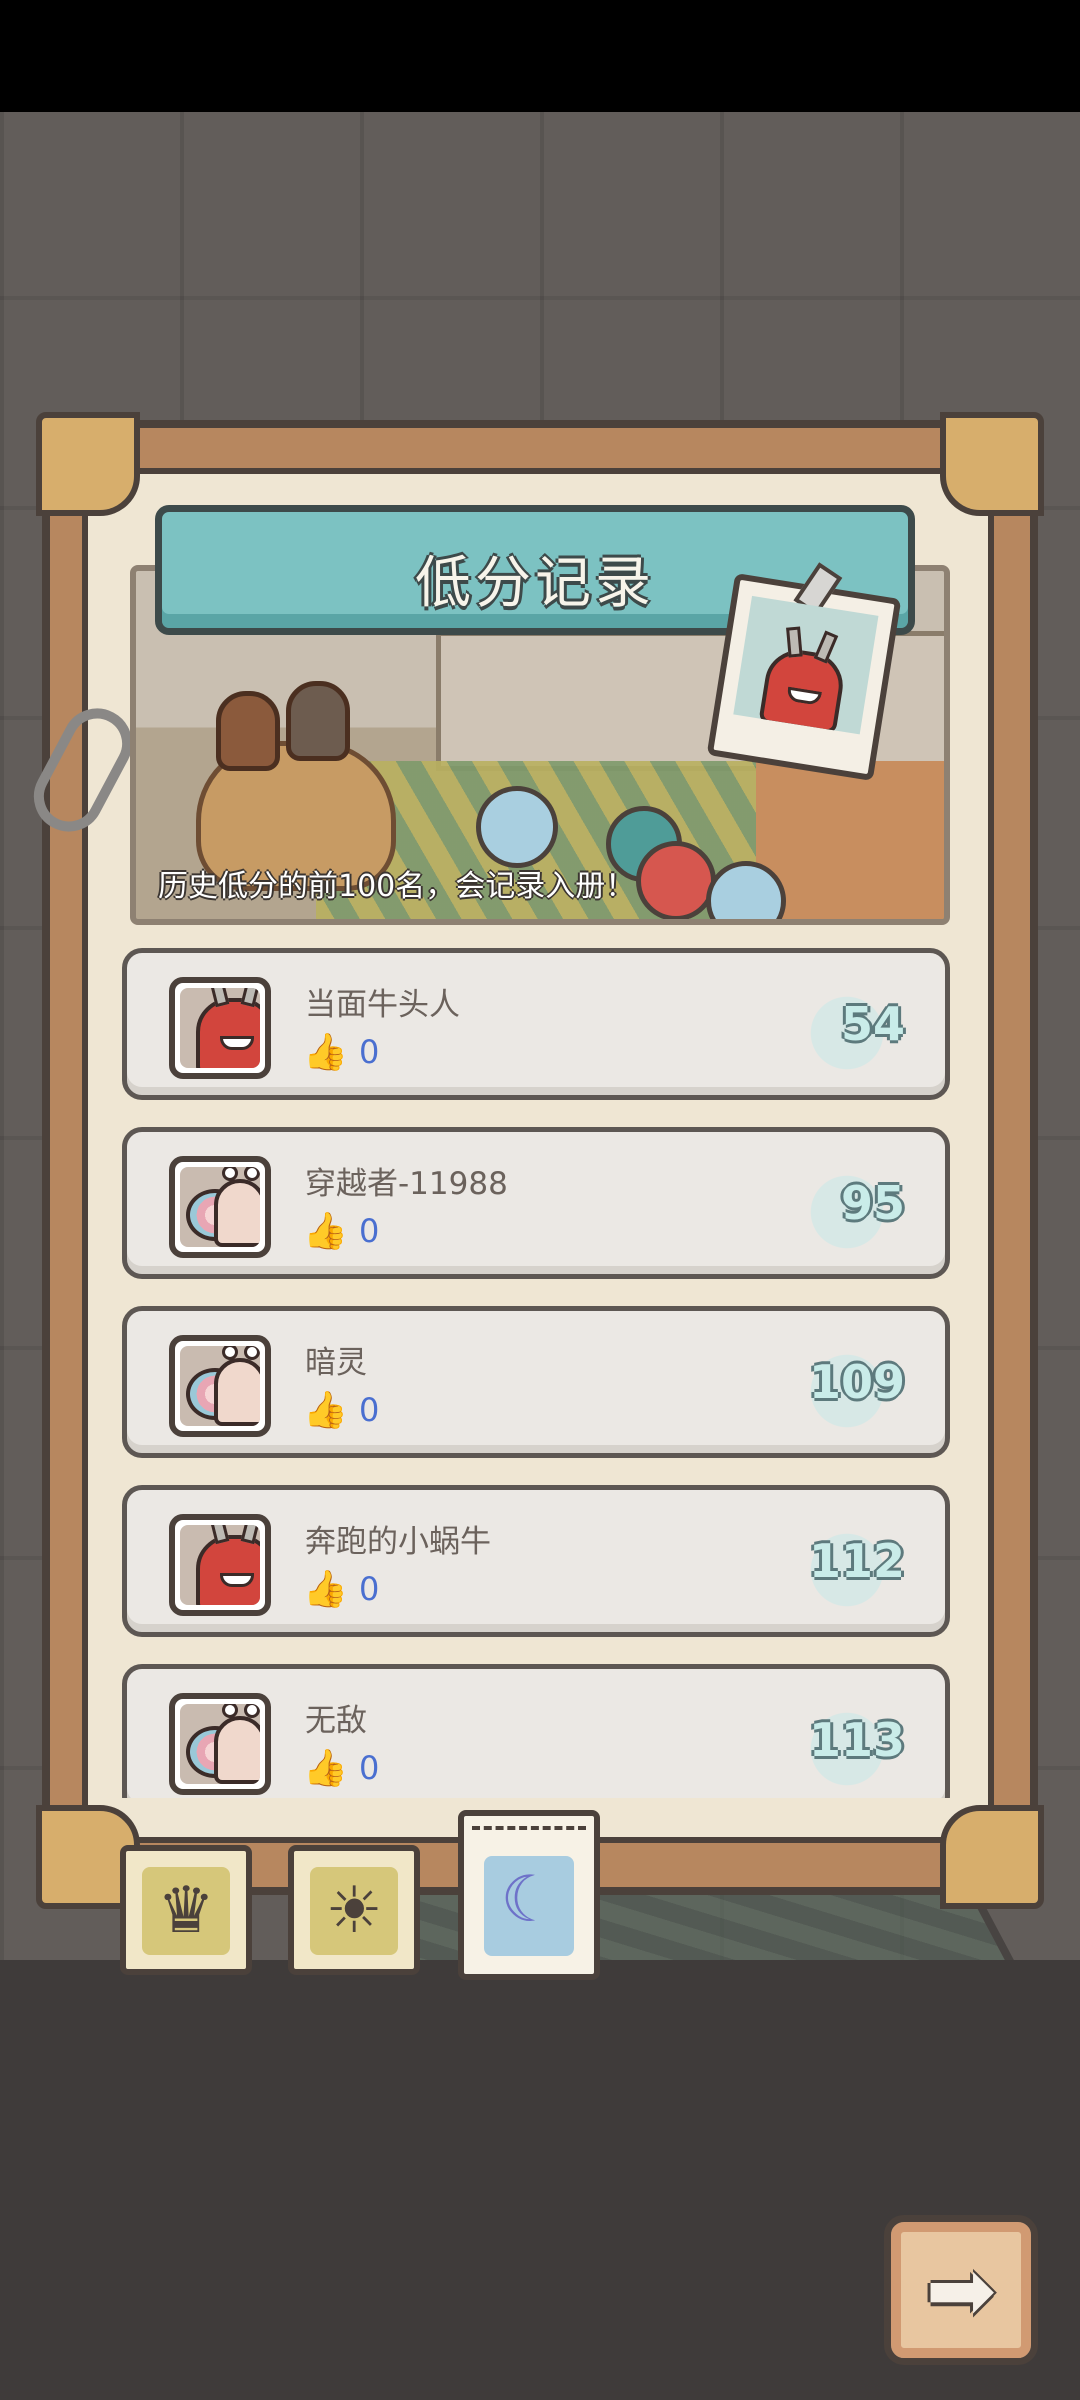  What do you see at coordinates (872, 1024) in the screenshot?
I see `player-score: 54` at bounding box center [872, 1024].